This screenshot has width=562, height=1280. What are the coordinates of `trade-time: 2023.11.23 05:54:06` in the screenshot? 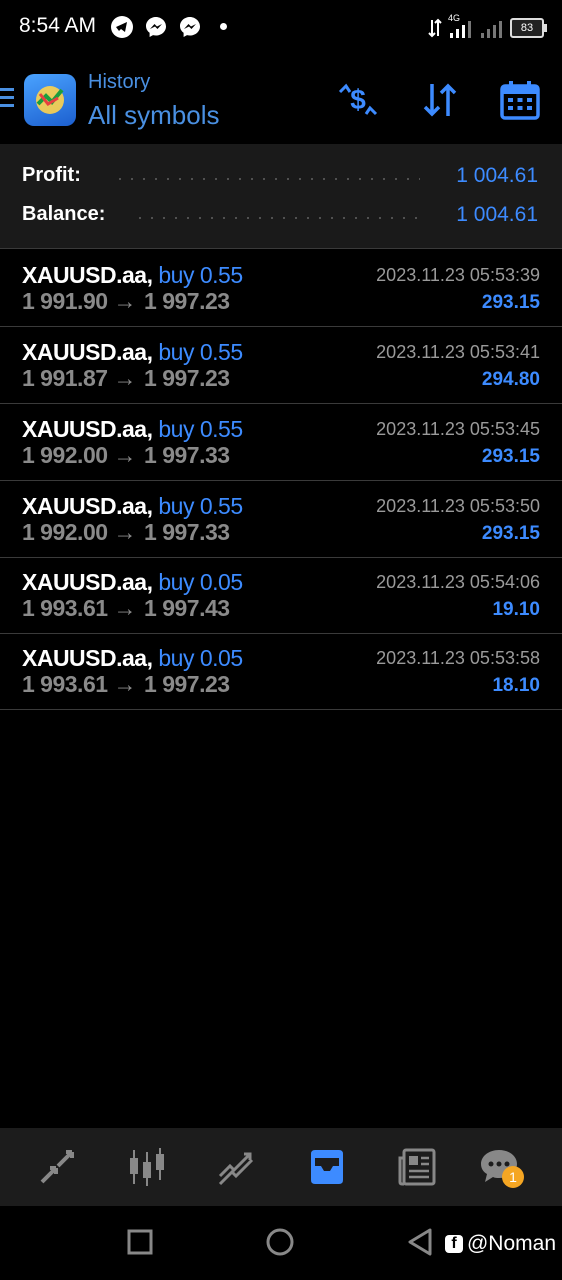 It's located at (458, 582).